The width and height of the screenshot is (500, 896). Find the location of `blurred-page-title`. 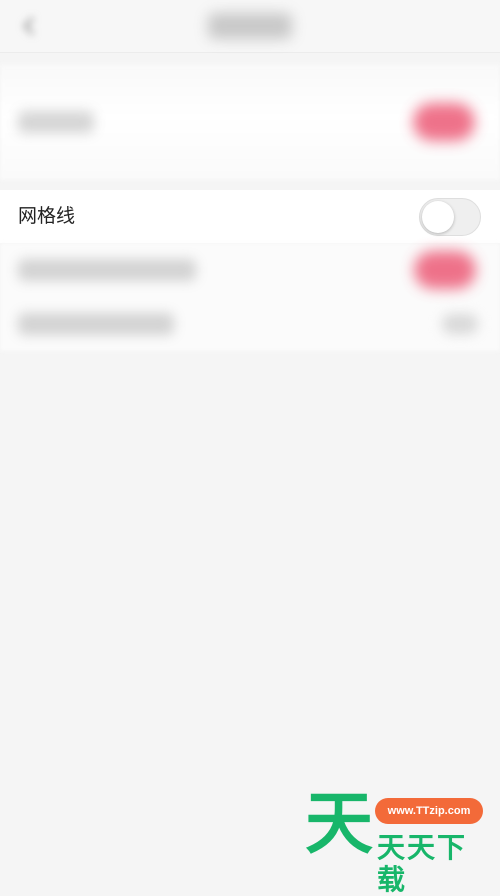

blurred-page-title is located at coordinates (250, 26).